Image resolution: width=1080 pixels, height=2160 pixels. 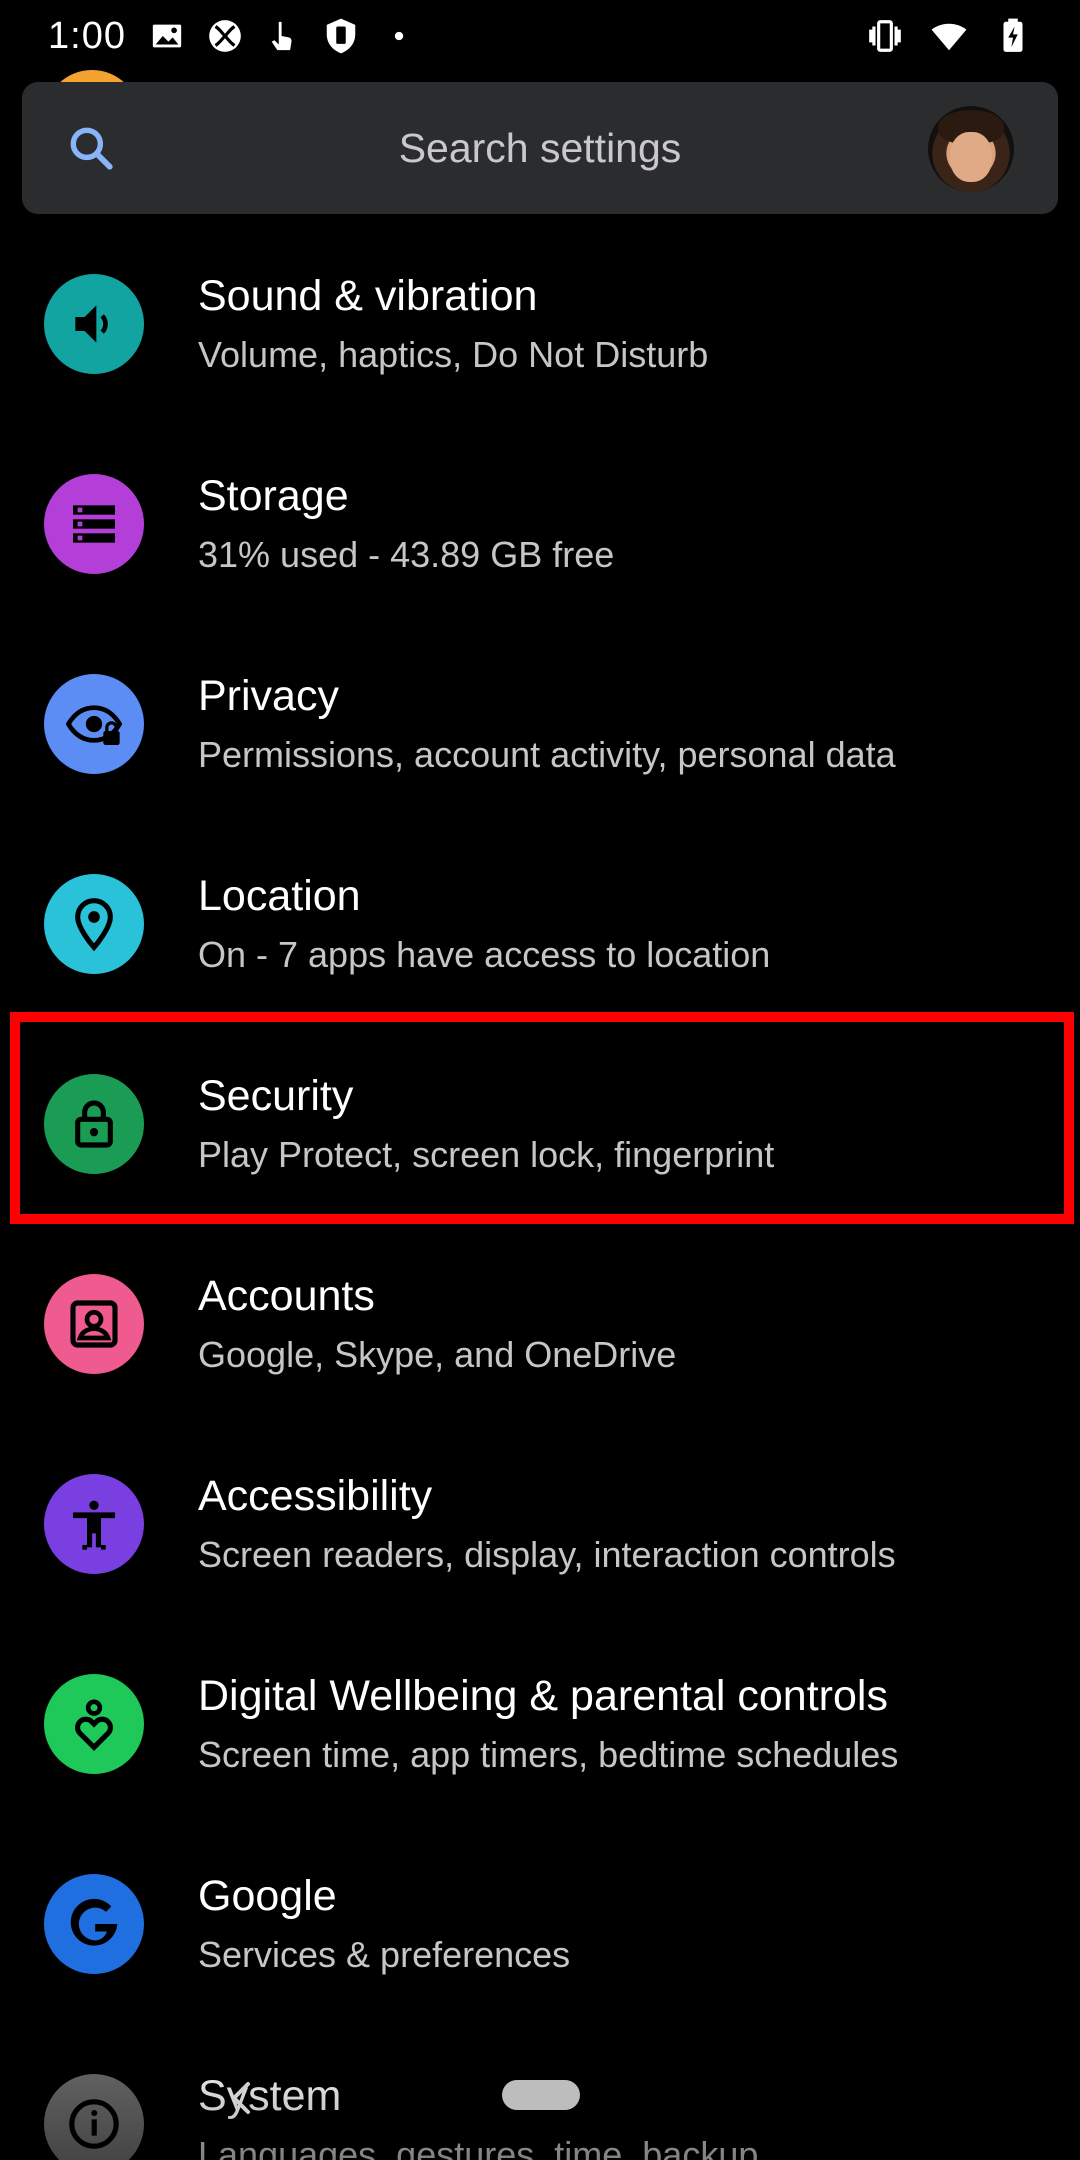 What do you see at coordinates (94, 924) in the screenshot?
I see `location-pin-icon` at bounding box center [94, 924].